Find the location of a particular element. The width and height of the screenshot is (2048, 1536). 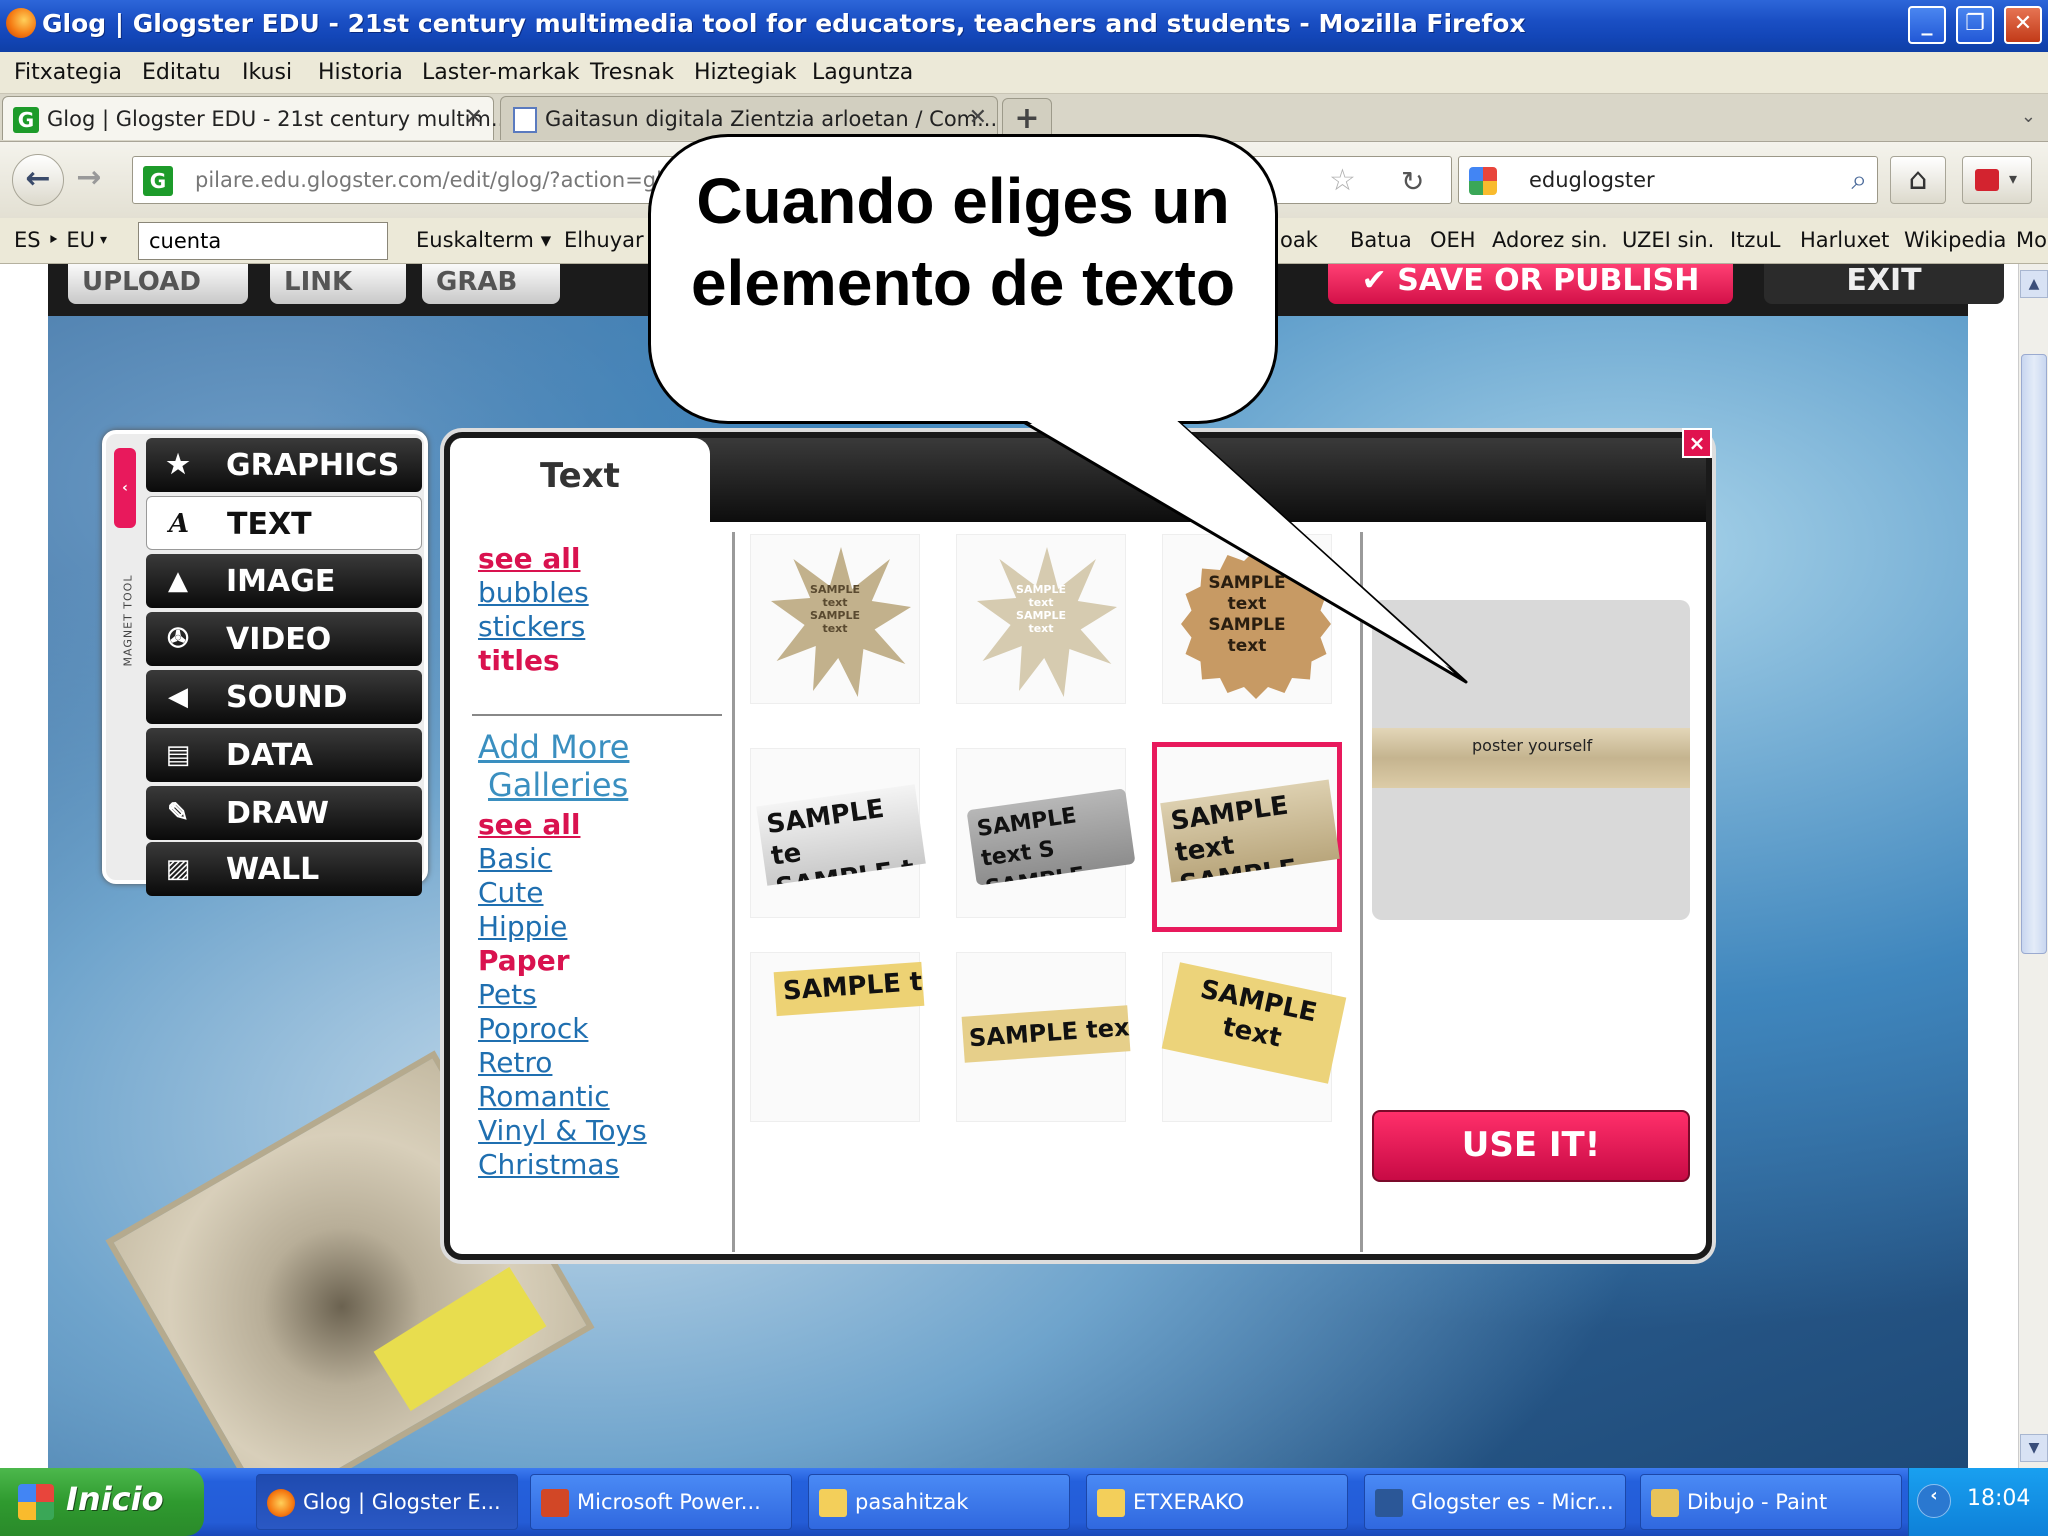

start-button: Inicio is located at coordinates (102, 1502).